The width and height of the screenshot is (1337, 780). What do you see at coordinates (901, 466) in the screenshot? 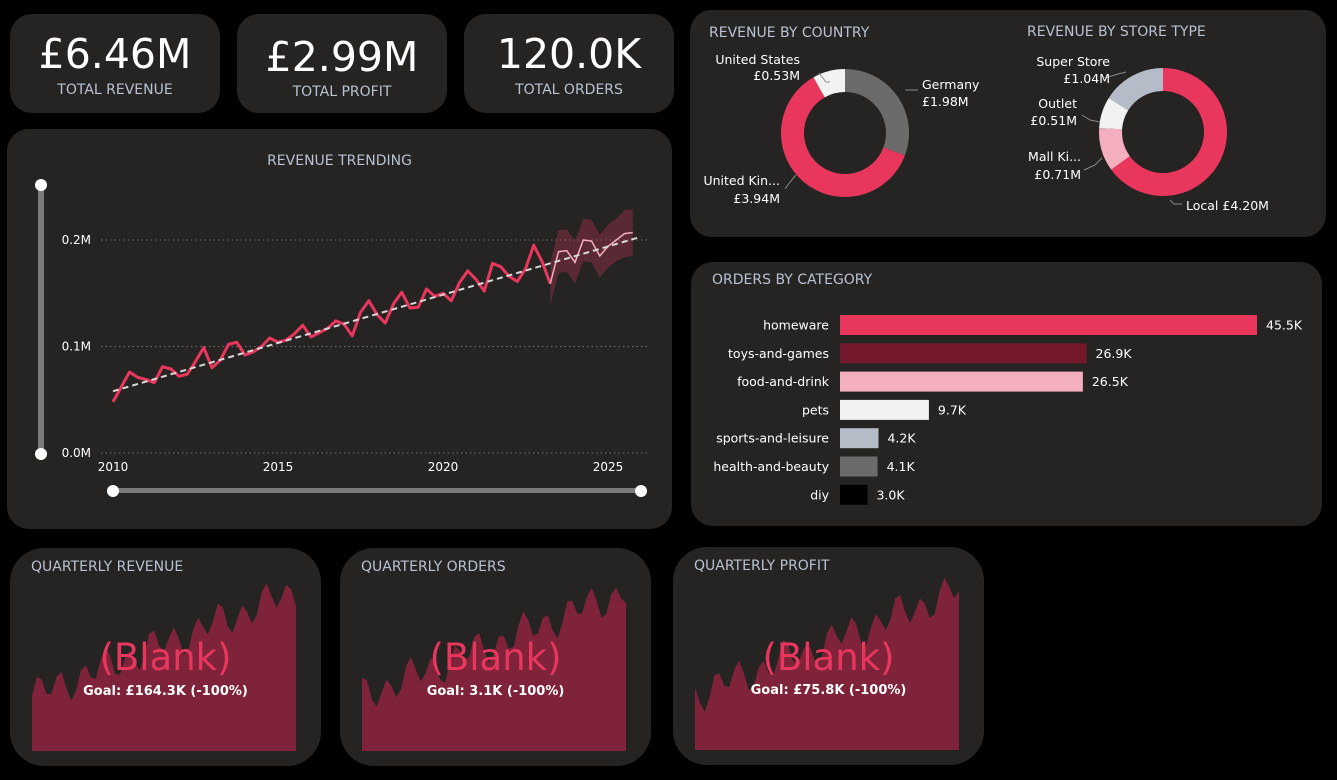
I see `bar-value-label: 4.1K` at bounding box center [901, 466].